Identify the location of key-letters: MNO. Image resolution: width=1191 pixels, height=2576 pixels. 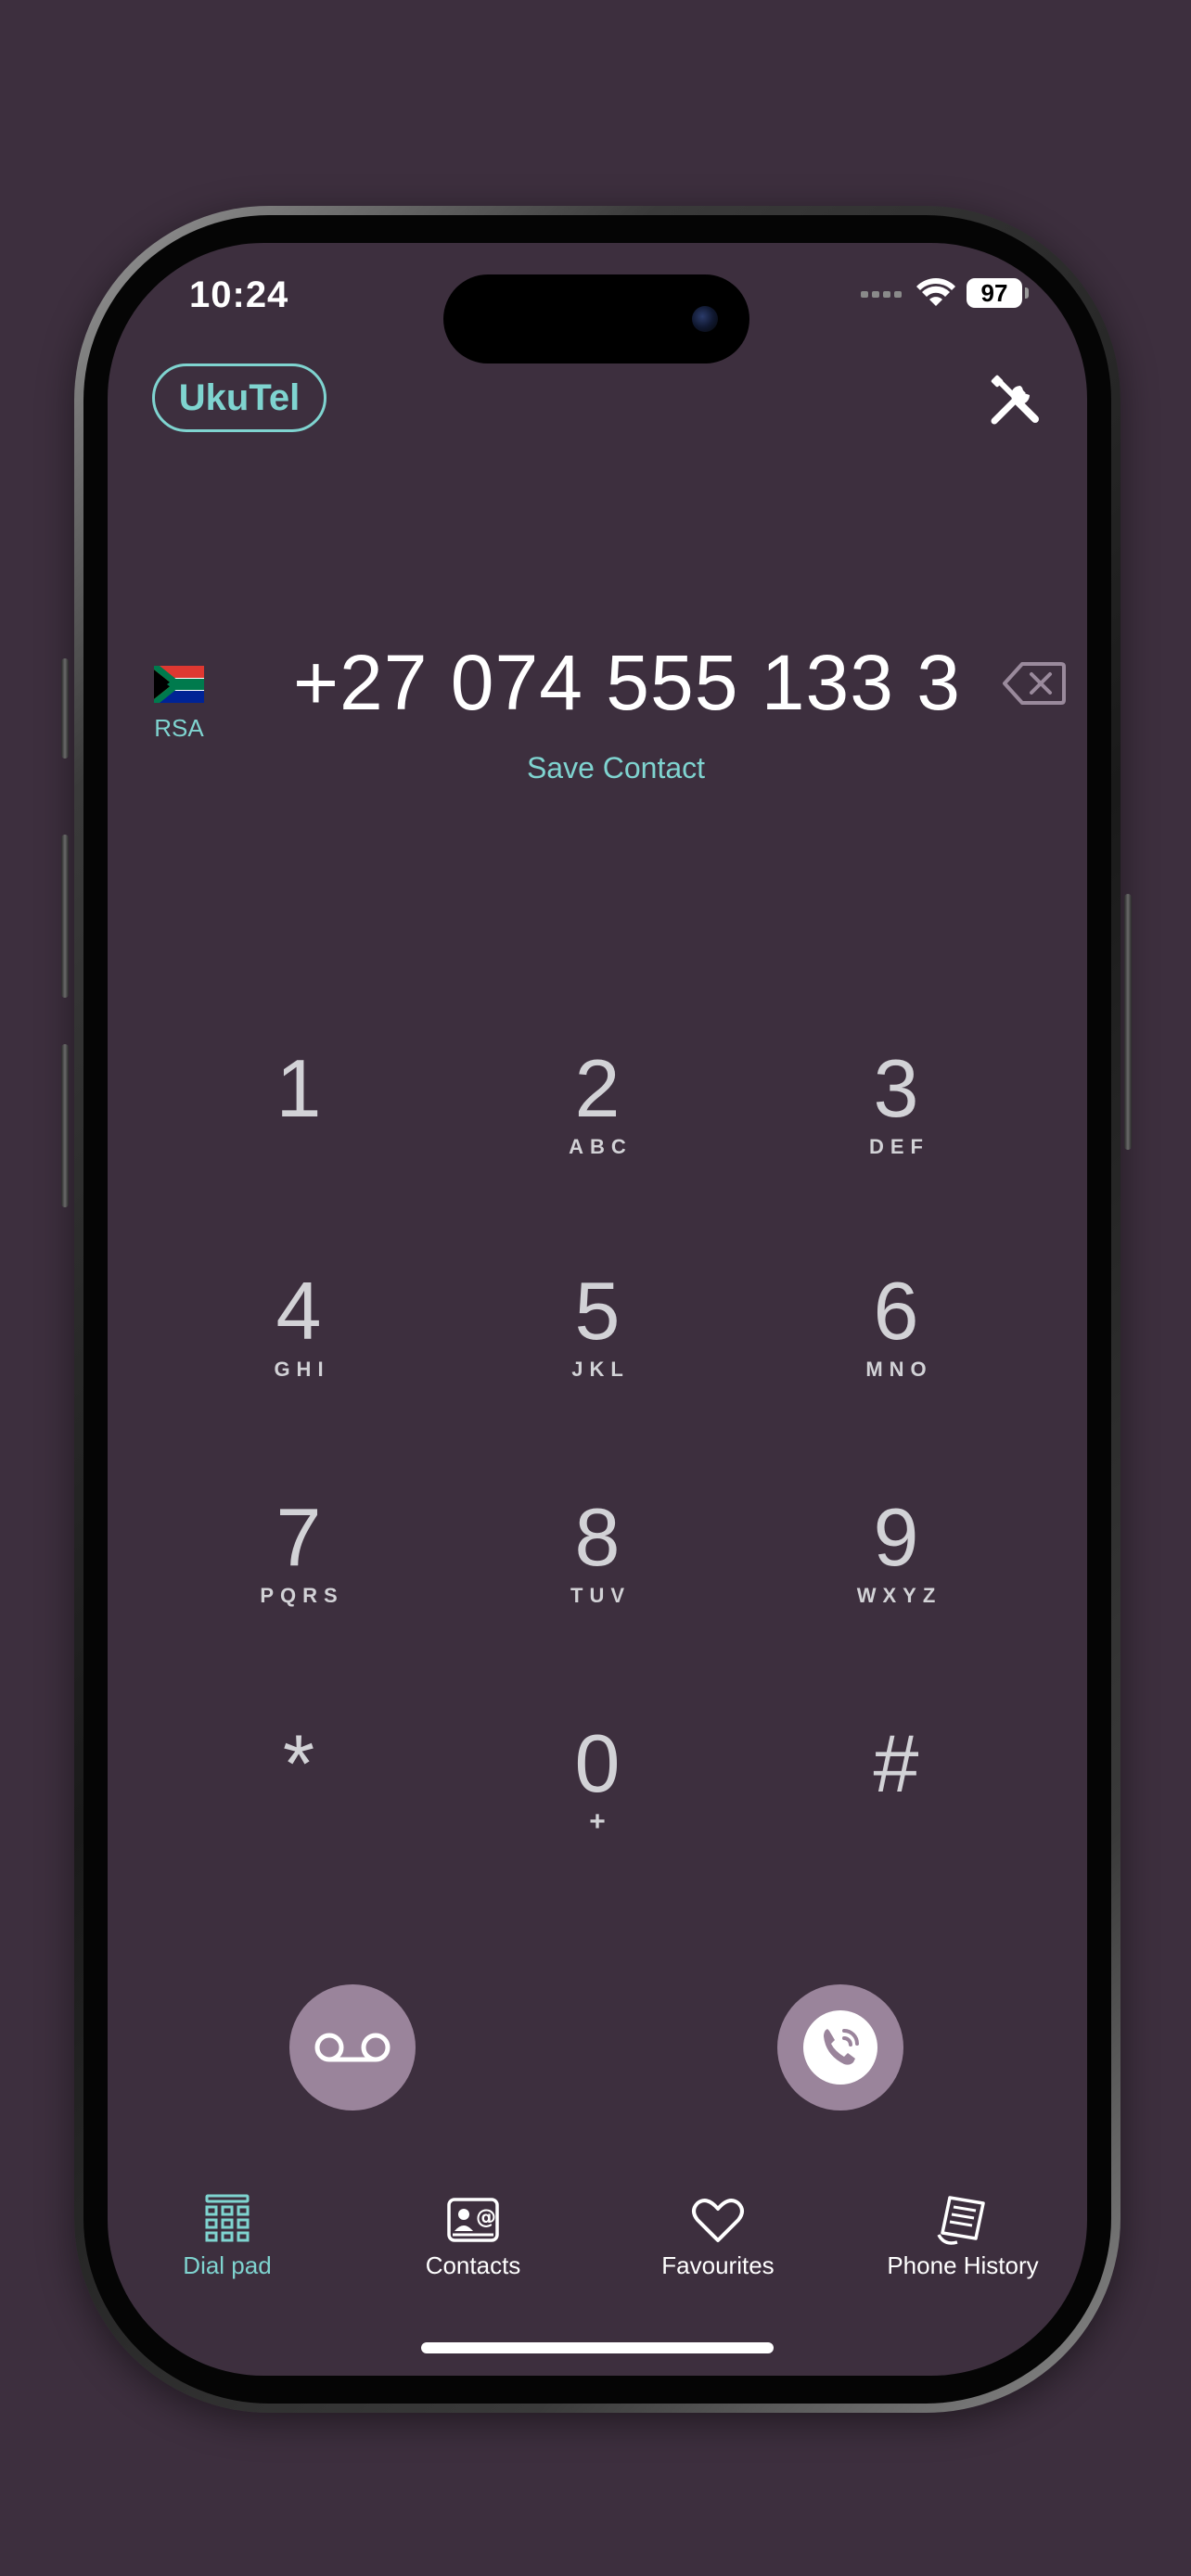
(899, 1370).